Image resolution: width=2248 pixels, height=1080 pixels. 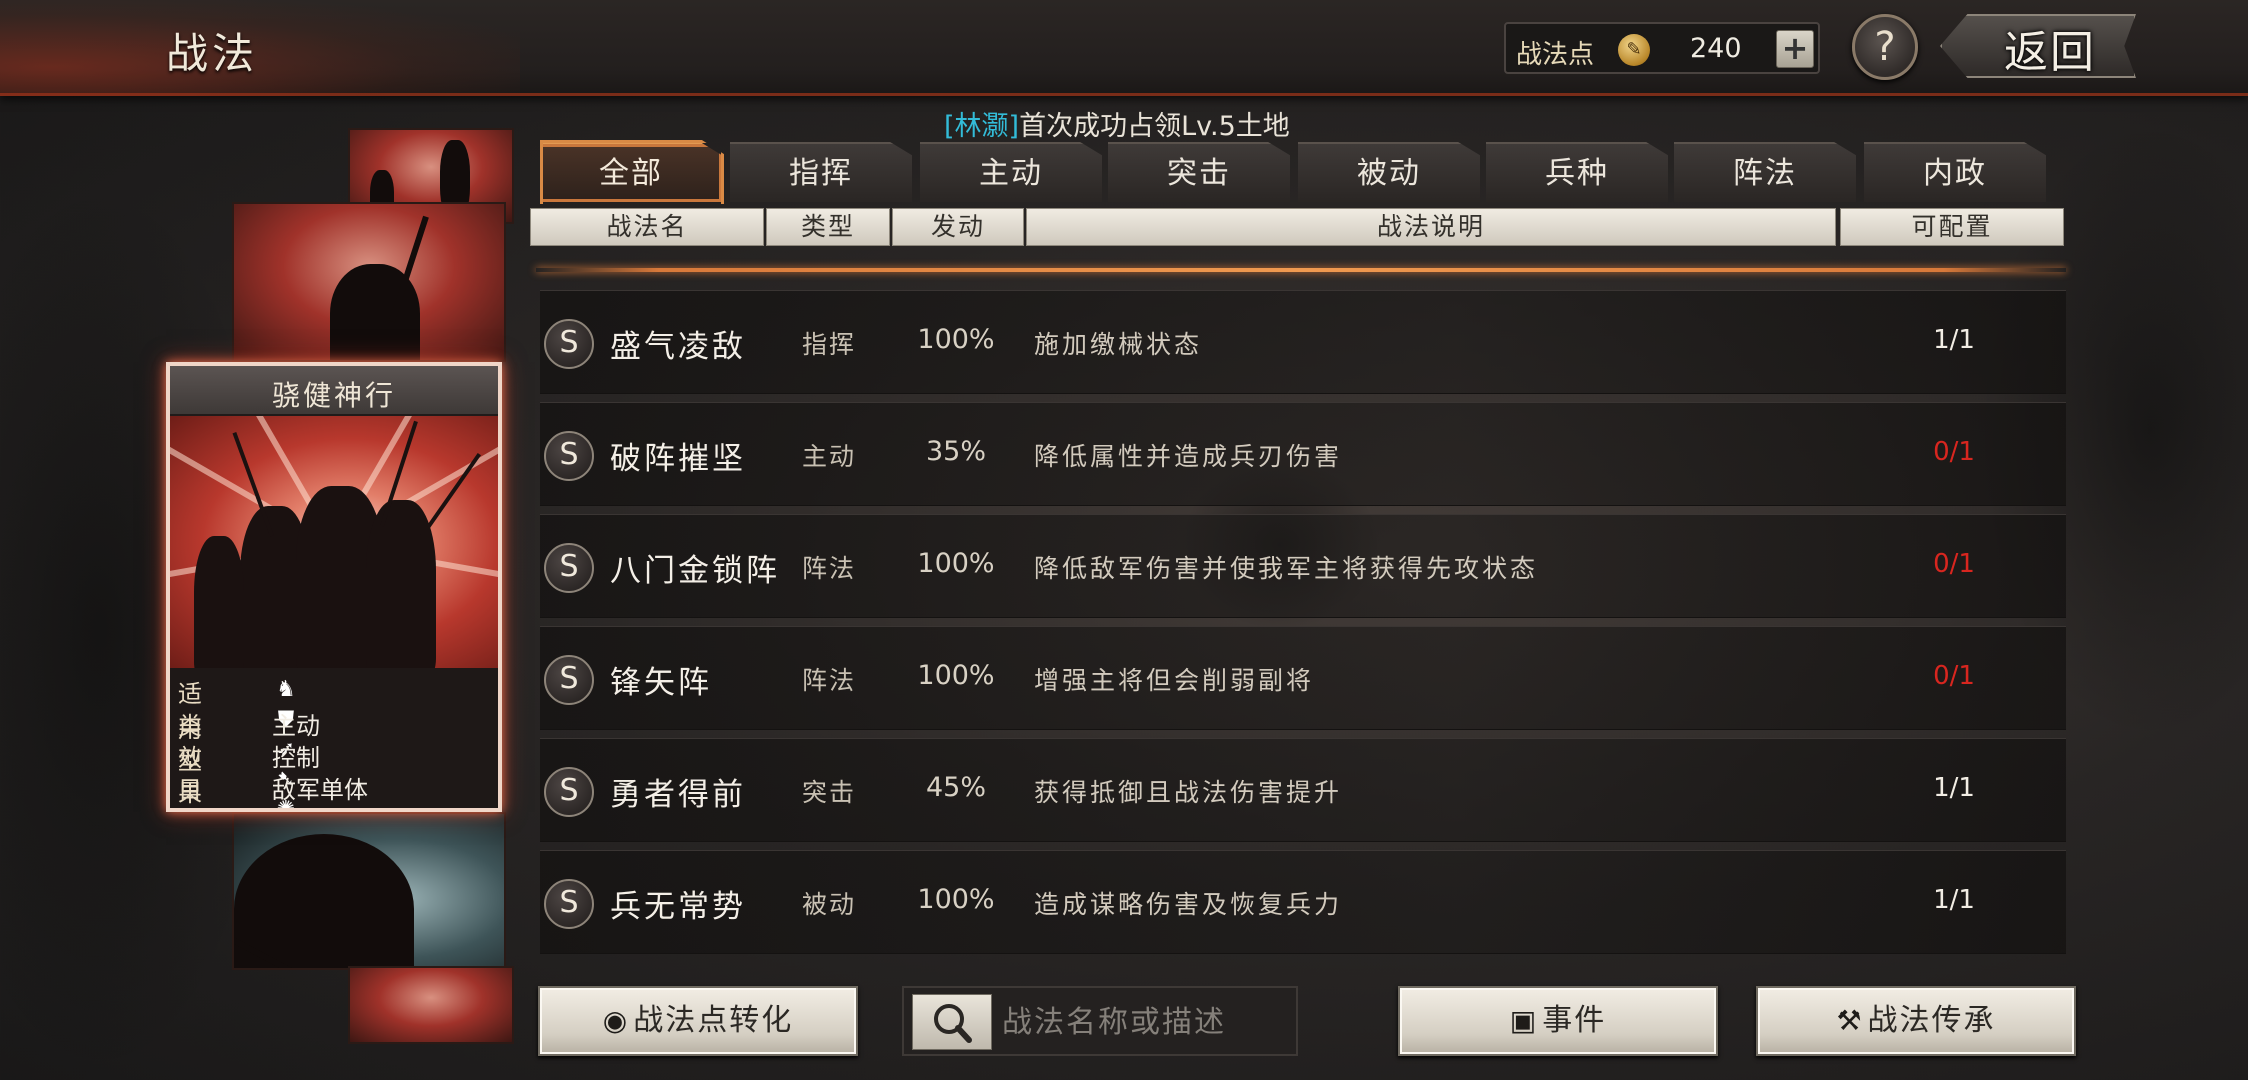 What do you see at coordinates (616, 1020) in the screenshot?
I see `swirl-icon: ◉` at bounding box center [616, 1020].